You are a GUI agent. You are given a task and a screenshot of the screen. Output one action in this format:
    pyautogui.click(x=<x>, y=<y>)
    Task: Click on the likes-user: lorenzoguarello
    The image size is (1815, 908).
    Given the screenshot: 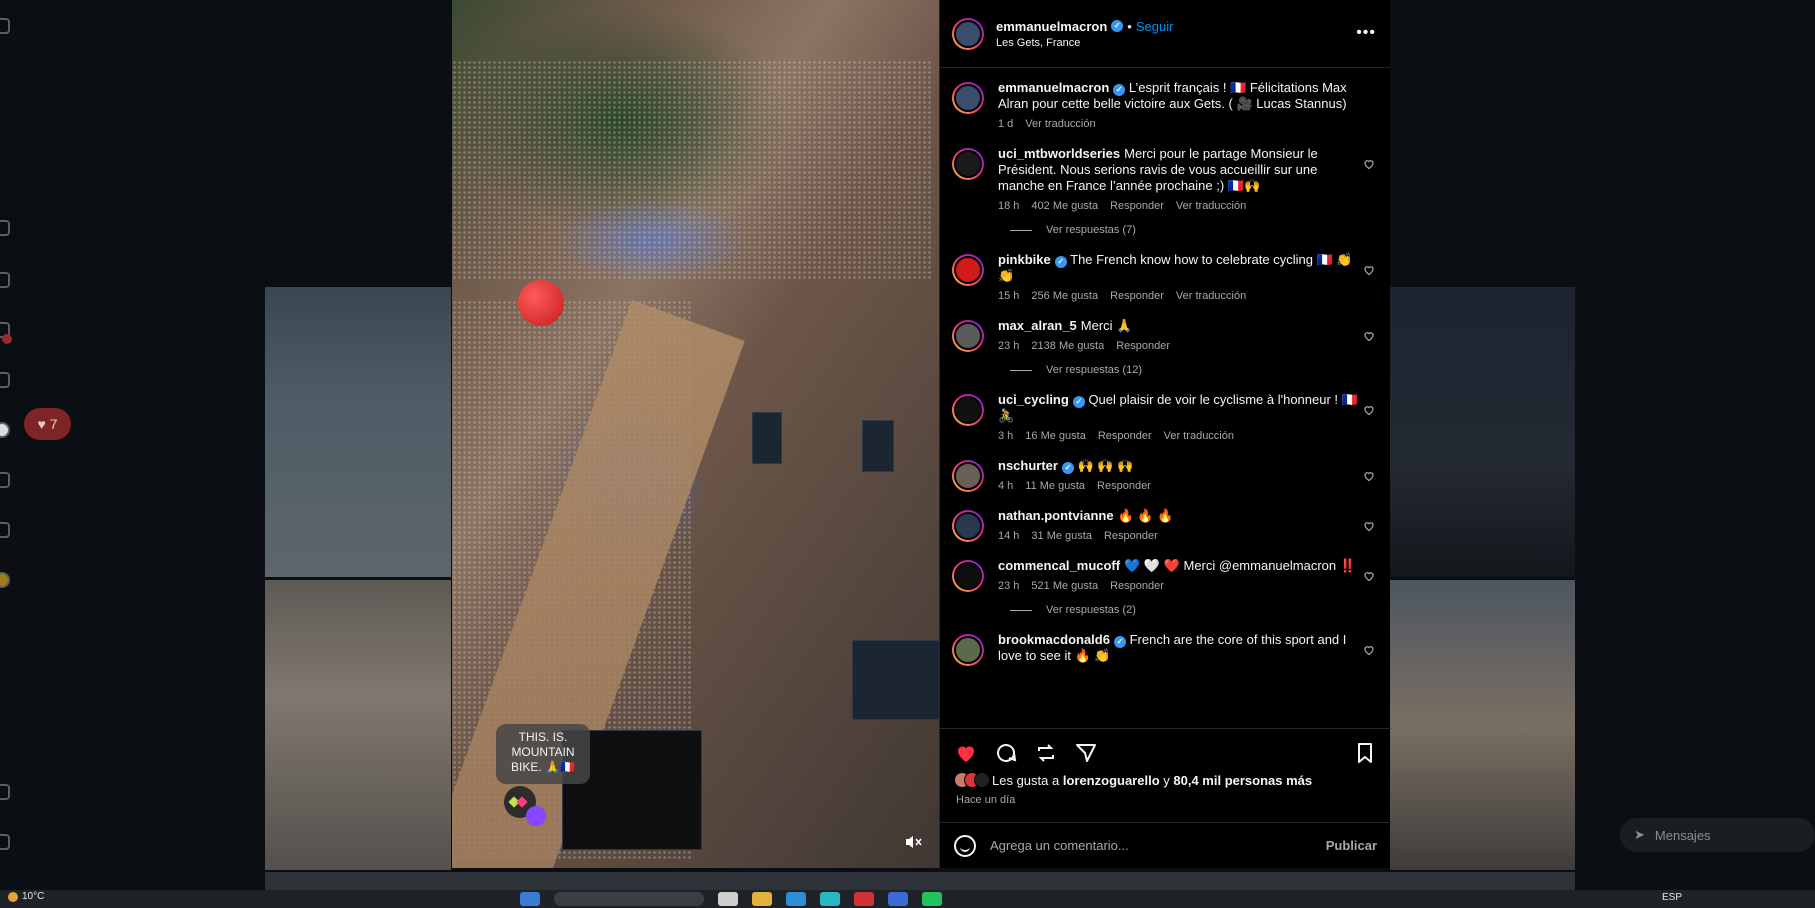 What is the action you would take?
    pyautogui.click(x=1111, y=780)
    